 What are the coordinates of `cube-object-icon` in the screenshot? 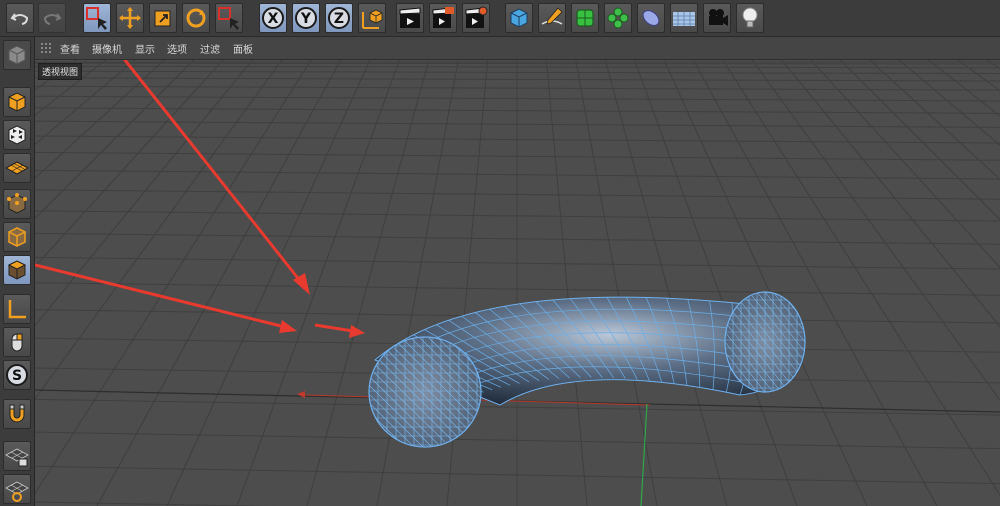 It's located at (519, 18).